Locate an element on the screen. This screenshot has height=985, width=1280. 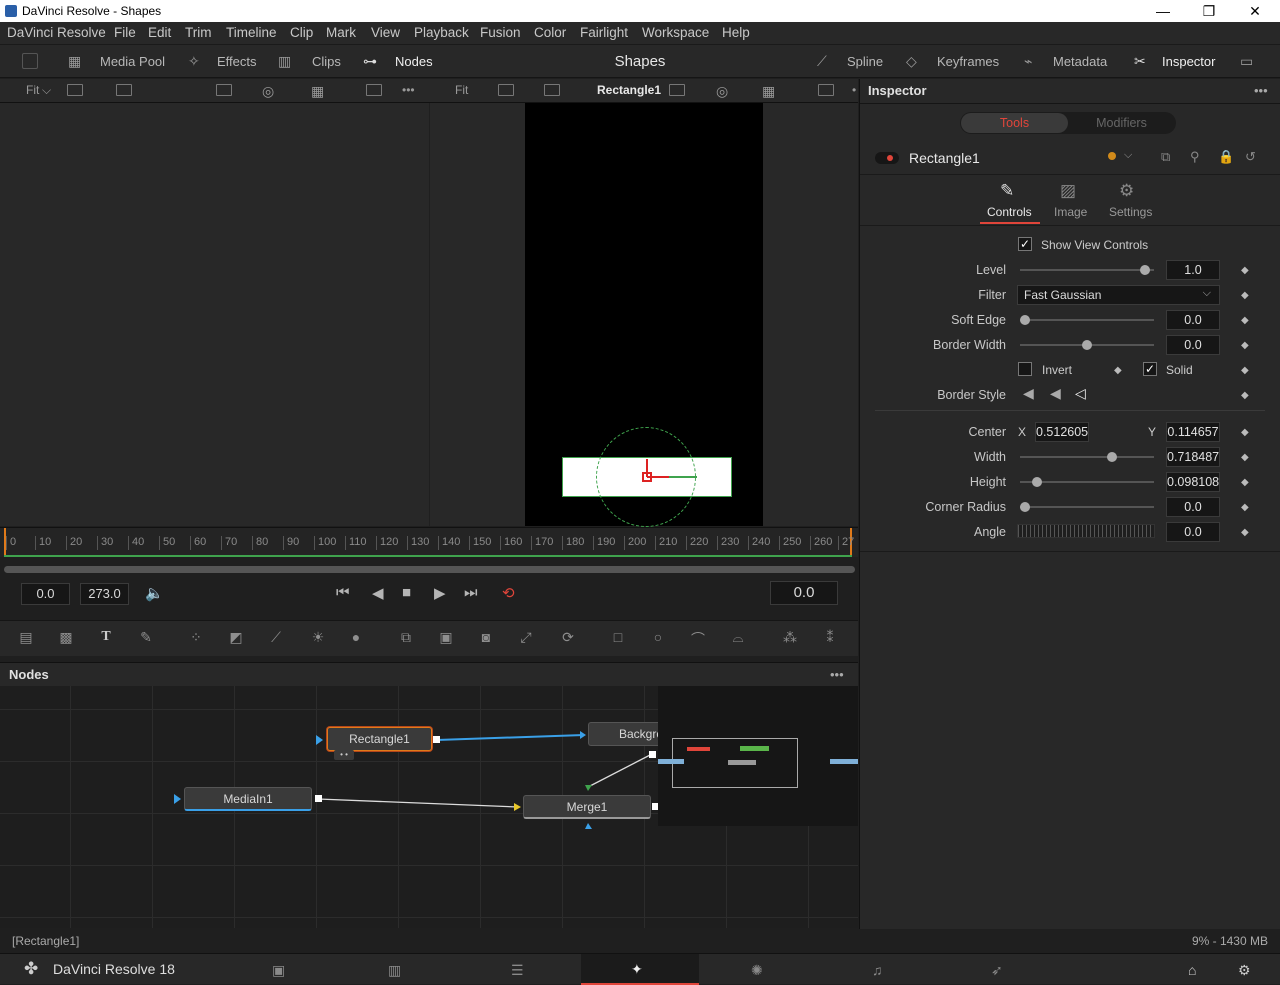
deliver-page-icon: ➶ is located at coordinates (997, 970).